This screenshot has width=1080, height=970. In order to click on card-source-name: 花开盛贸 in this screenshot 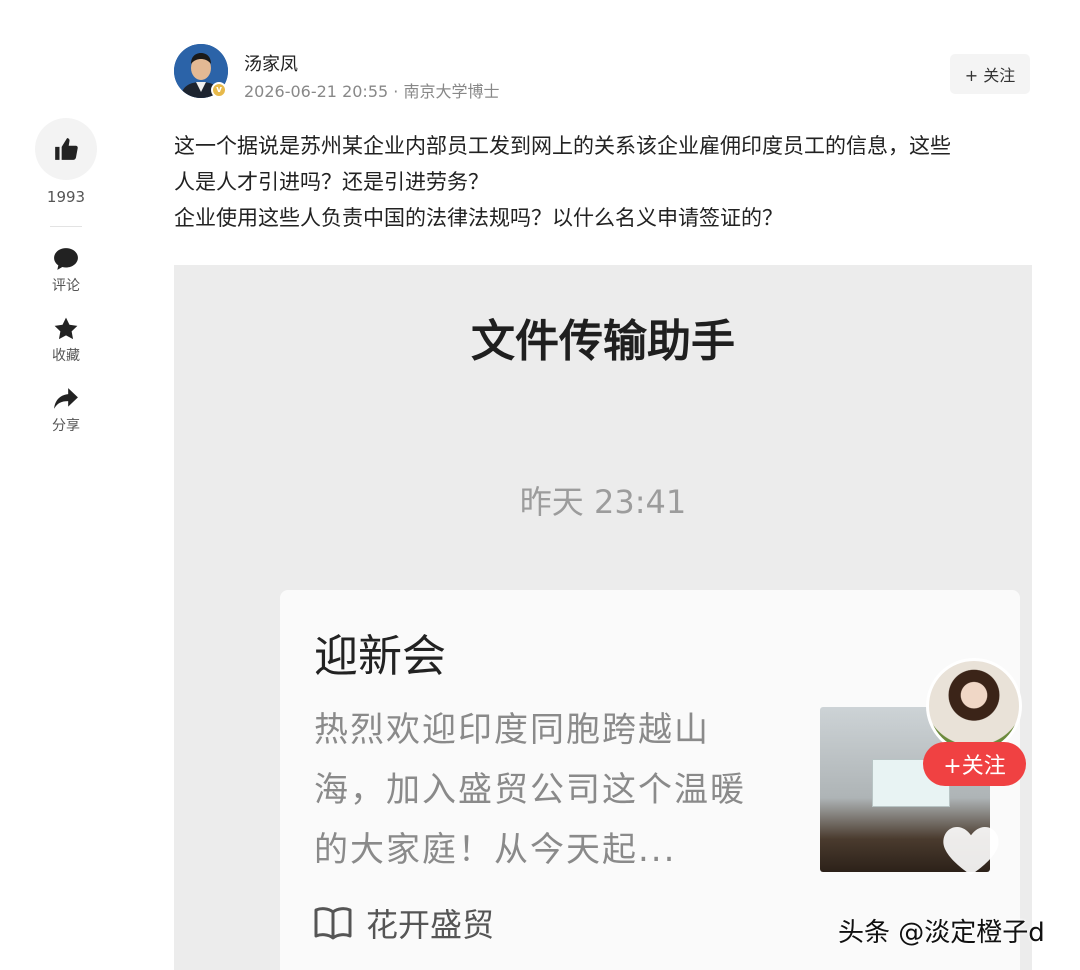, I will do `click(430, 925)`.